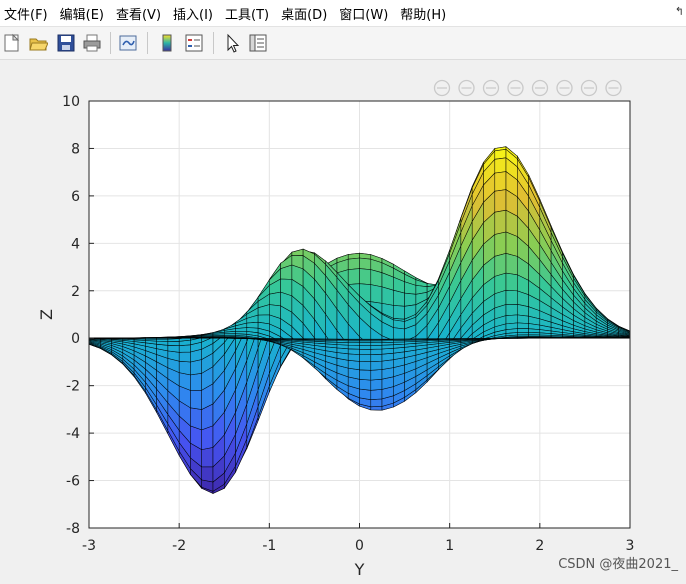 Image resolution: width=686 pixels, height=584 pixels. I want to click on open-file-icon, so click(38, 43).